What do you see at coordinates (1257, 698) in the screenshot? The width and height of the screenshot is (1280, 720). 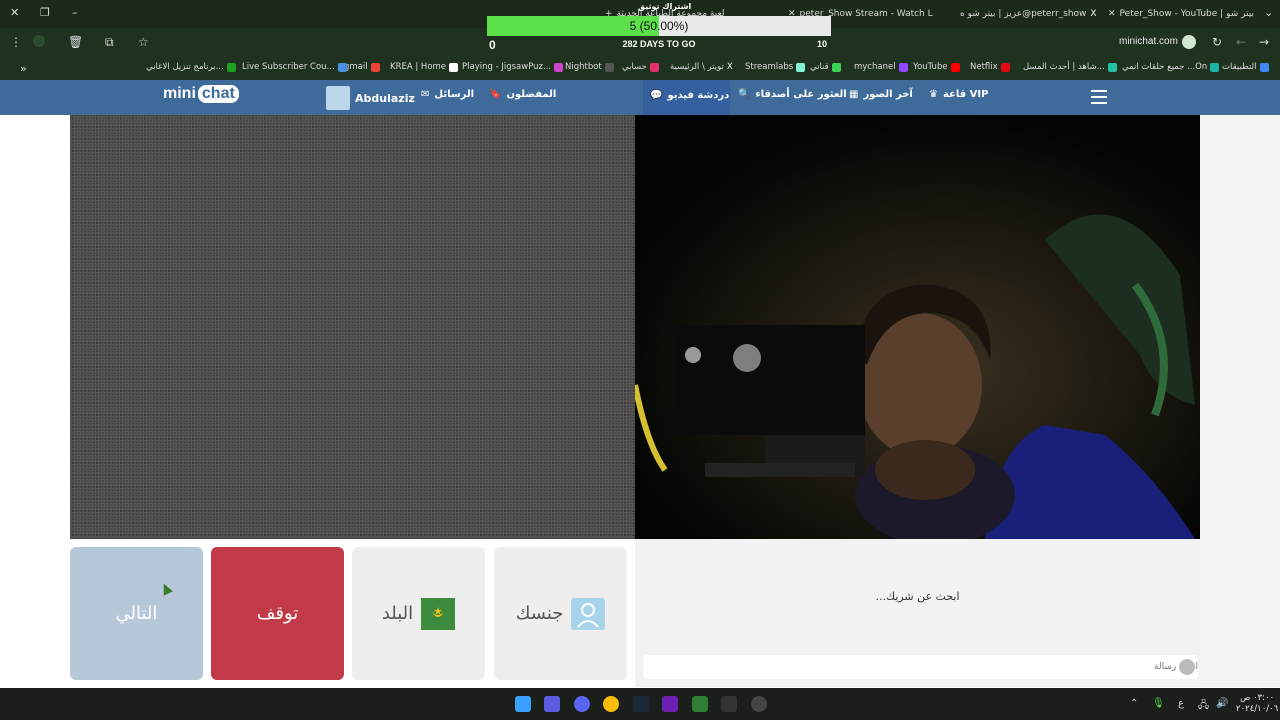 I see `clock-time: ٠٣:٠٠ ص` at bounding box center [1257, 698].